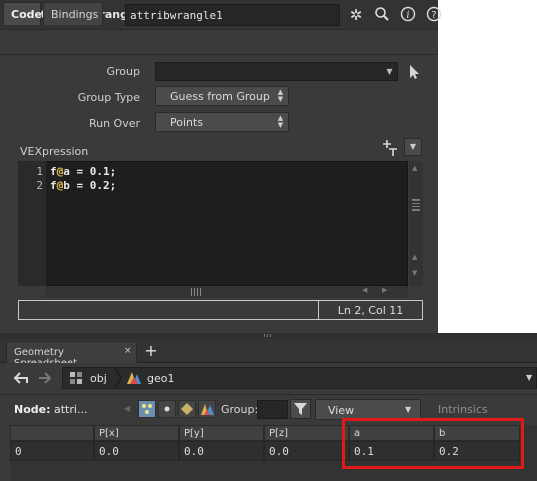 The width and height of the screenshot is (537, 481). I want to click on svg-text: i, so click(407, 15).